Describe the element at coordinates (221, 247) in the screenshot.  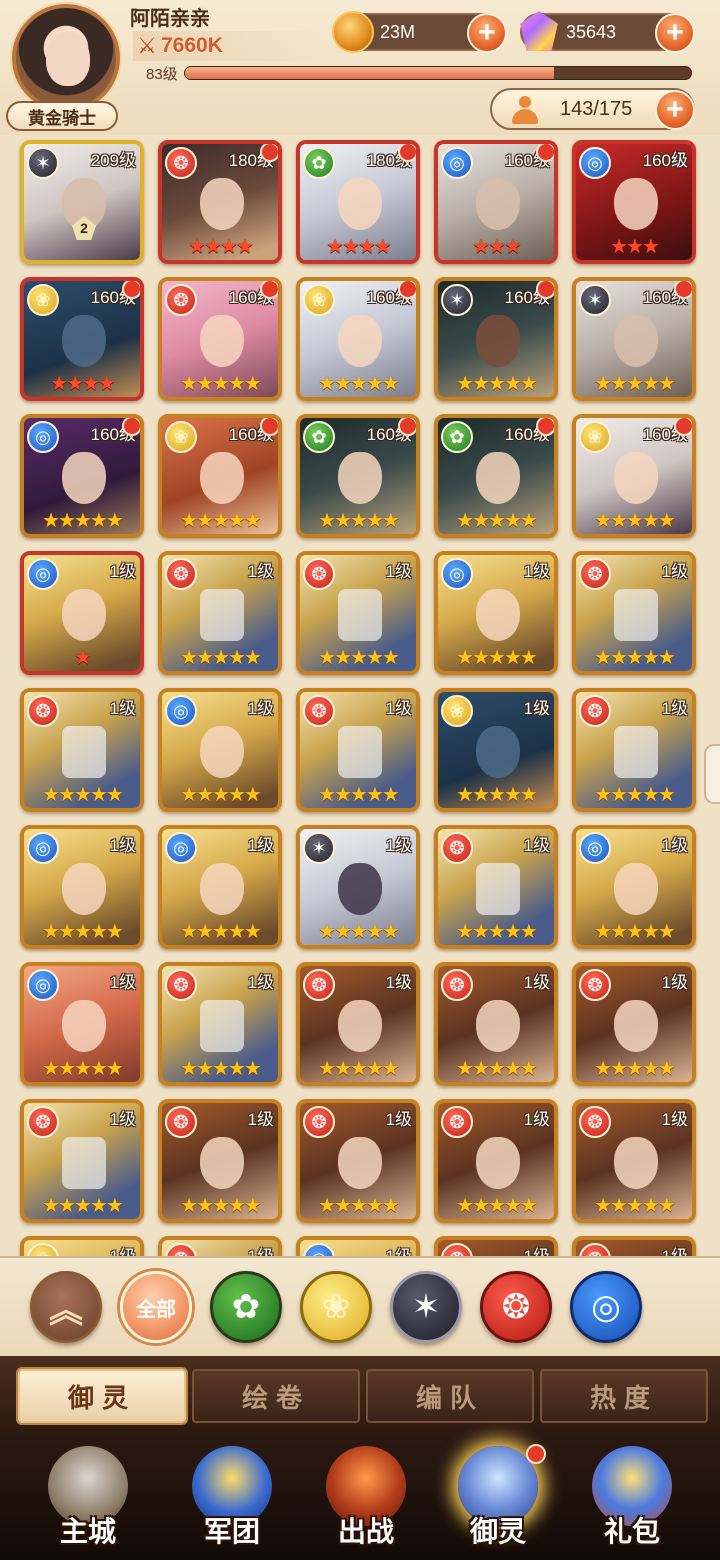
I see `star-icons: ★★★★` at that location.